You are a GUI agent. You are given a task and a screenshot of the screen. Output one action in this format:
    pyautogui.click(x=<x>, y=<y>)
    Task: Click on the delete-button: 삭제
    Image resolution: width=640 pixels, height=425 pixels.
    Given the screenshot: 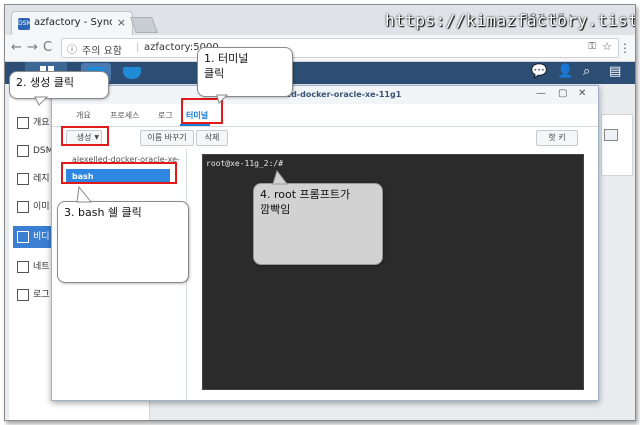 What is the action you would take?
    pyautogui.click(x=212, y=138)
    